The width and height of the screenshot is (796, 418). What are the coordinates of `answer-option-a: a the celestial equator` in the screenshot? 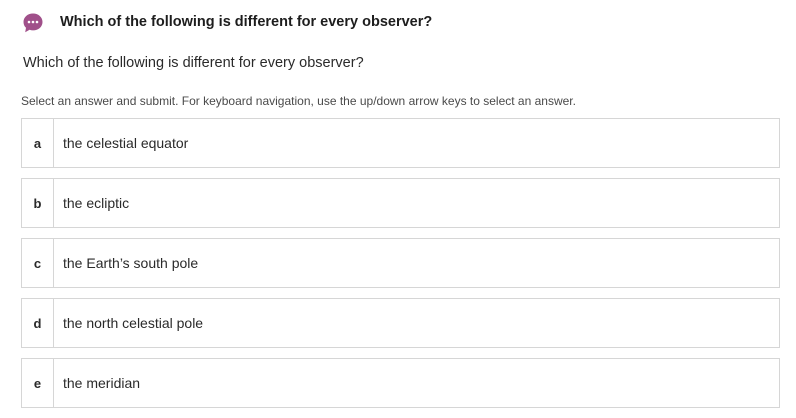 It's located at (400, 143).